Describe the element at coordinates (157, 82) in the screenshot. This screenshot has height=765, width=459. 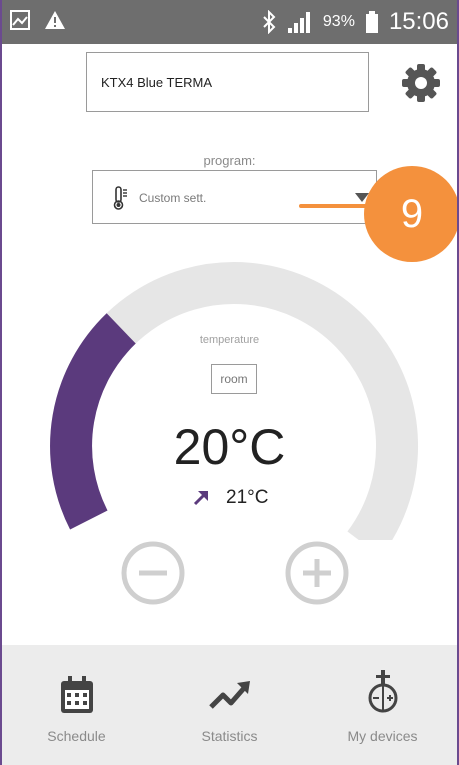
I see `device-name: KTX4 Blue TERMA` at that location.